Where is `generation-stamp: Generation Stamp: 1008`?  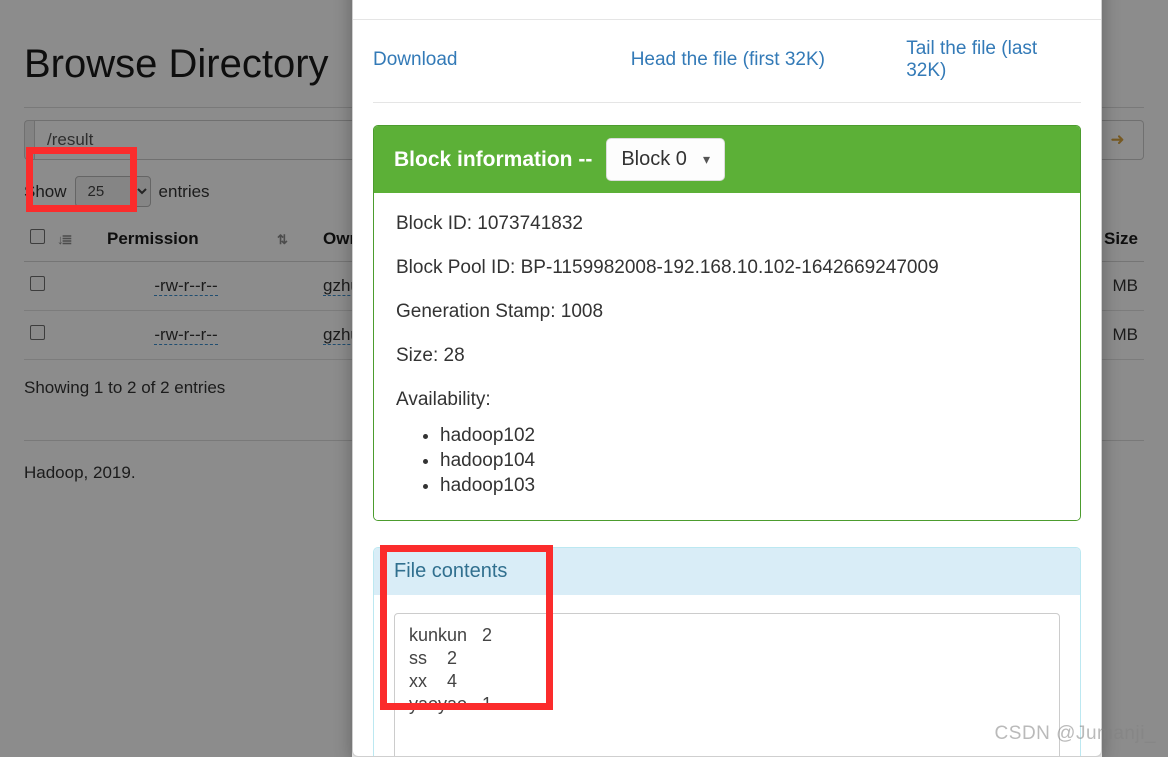
generation-stamp: Generation Stamp: 1008 is located at coordinates (500, 311).